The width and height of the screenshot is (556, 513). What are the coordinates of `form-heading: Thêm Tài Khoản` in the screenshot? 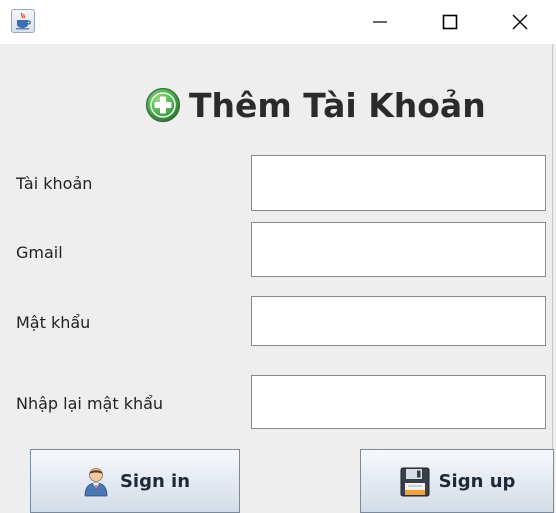 It's located at (315, 105).